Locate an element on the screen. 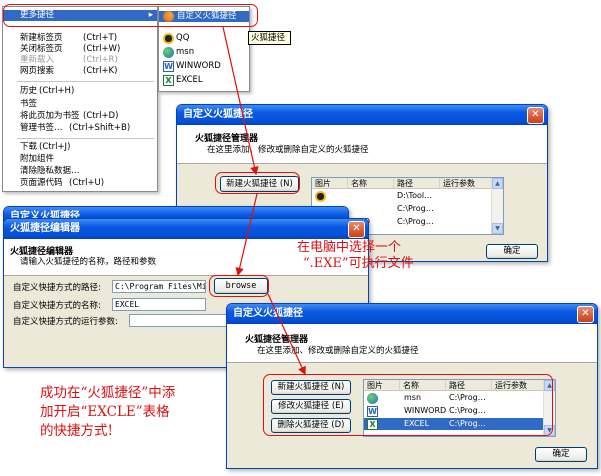 The height and width of the screenshot is (476, 601). annotation-line: 加开启“EXCLE”表格 is located at coordinates (105, 412).